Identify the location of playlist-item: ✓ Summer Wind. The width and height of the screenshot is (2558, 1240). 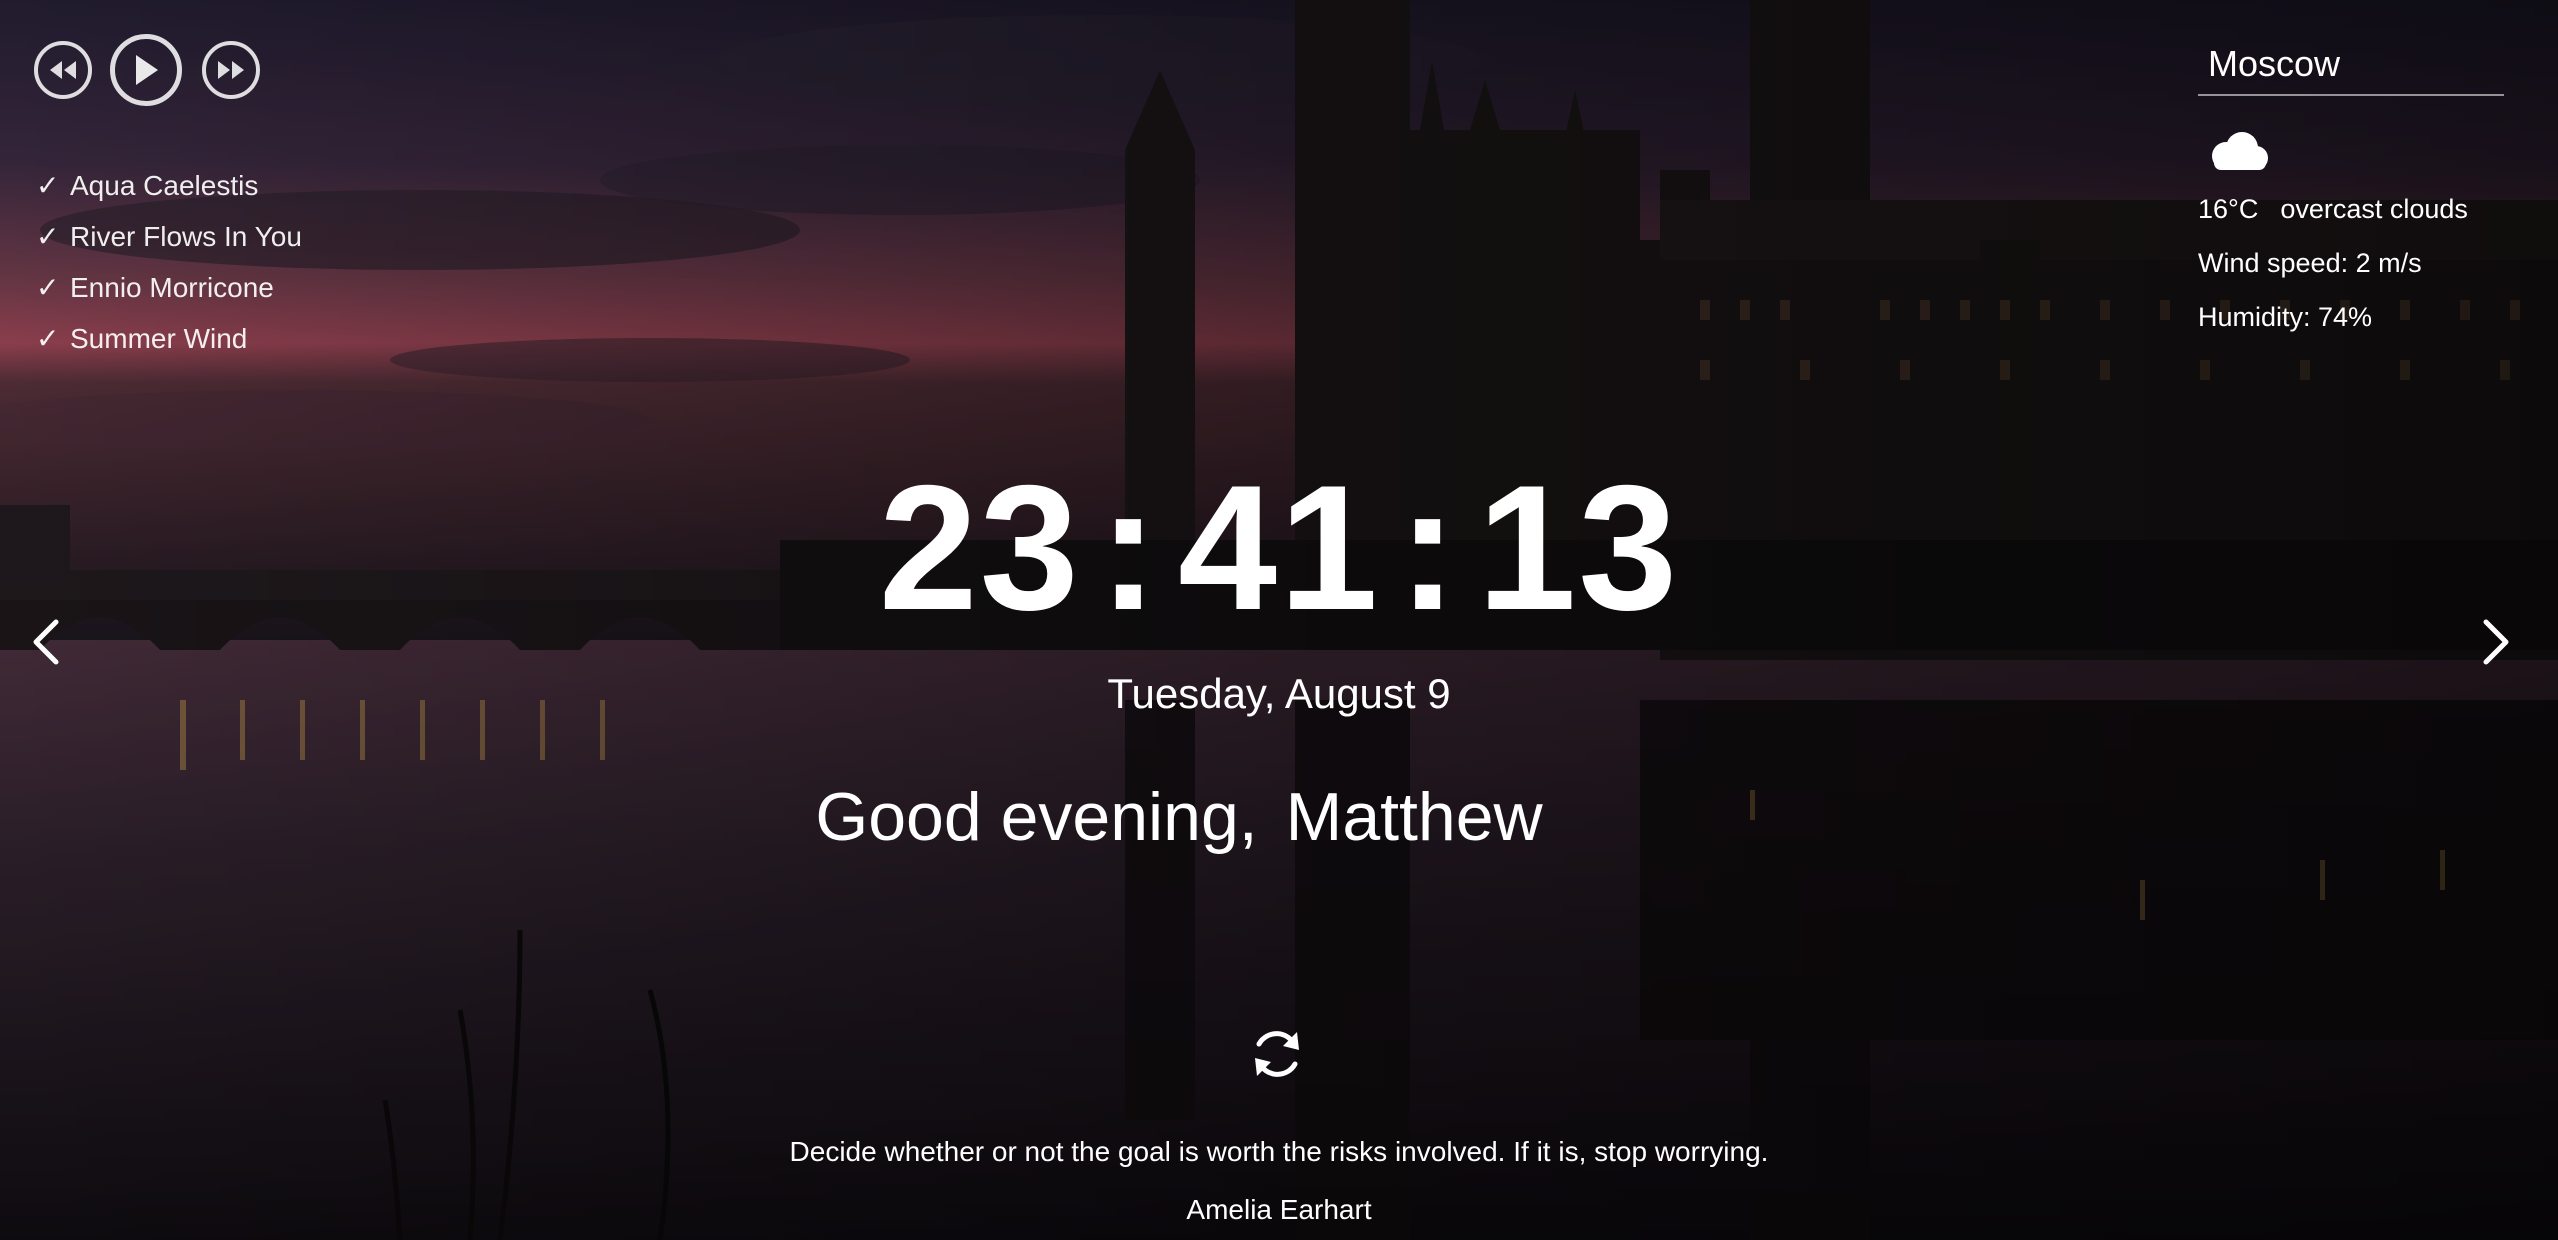
(169, 338).